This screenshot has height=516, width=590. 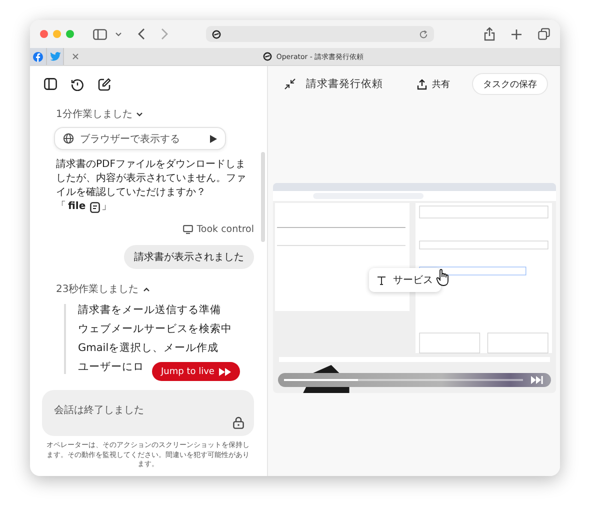 What do you see at coordinates (77, 84) in the screenshot?
I see `history-icon` at bounding box center [77, 84].